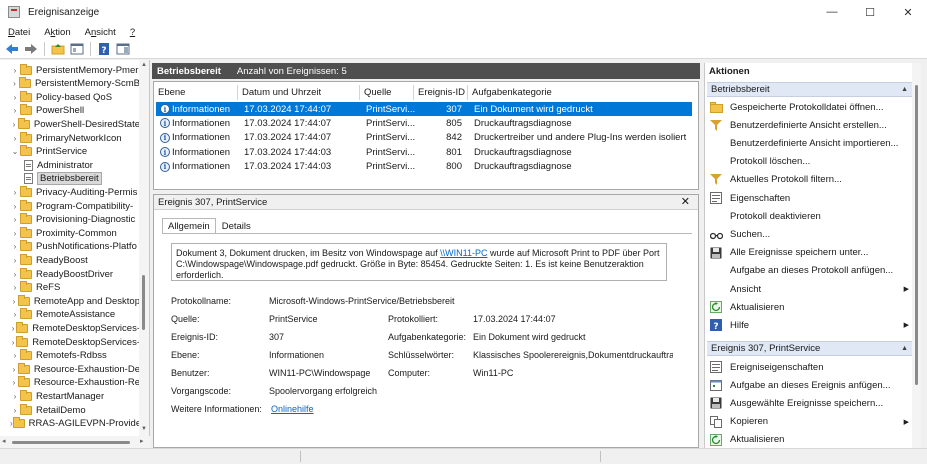 The width and height of the screenshot is (927, 464). What do you see at coordinates (581, 92) in the screenshot?
I see `column-header-aufgabenkategorie: Aufgabenkategorie` at bounding box center [581, 92].